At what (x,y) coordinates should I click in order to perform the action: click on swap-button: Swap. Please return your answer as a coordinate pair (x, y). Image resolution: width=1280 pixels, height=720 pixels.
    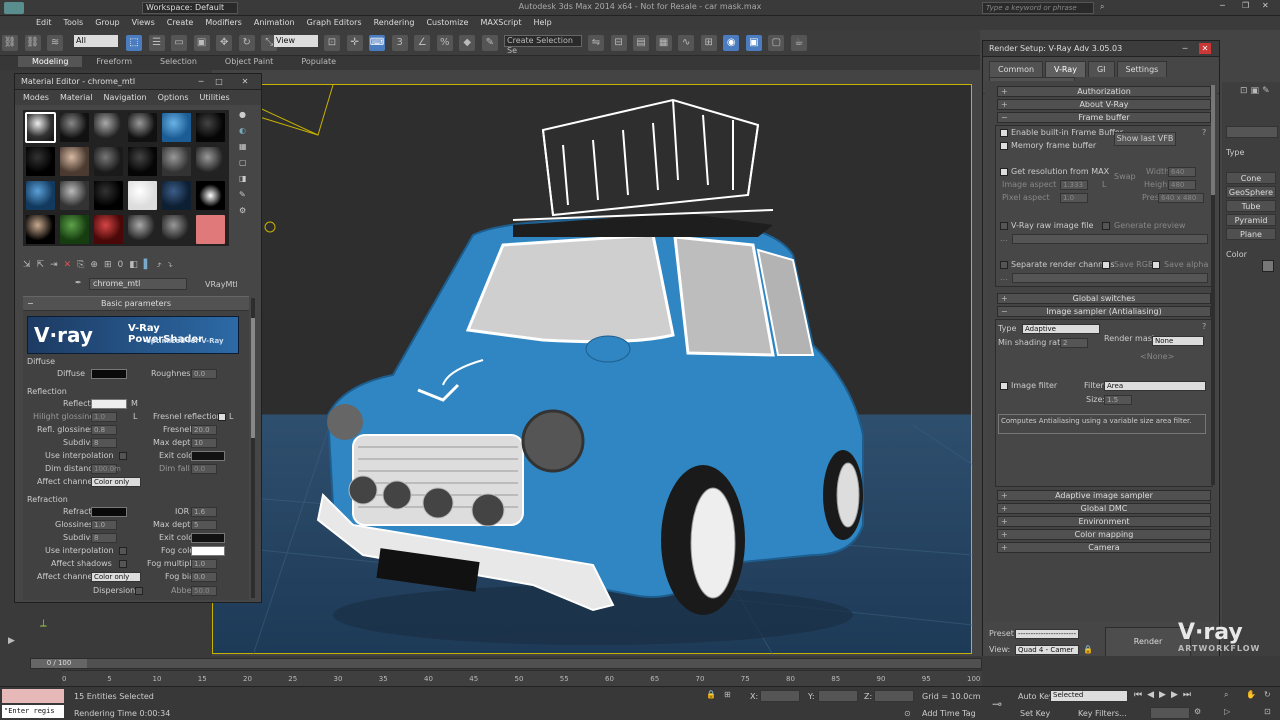
    Looking at the image, I should click on (1125, 176).